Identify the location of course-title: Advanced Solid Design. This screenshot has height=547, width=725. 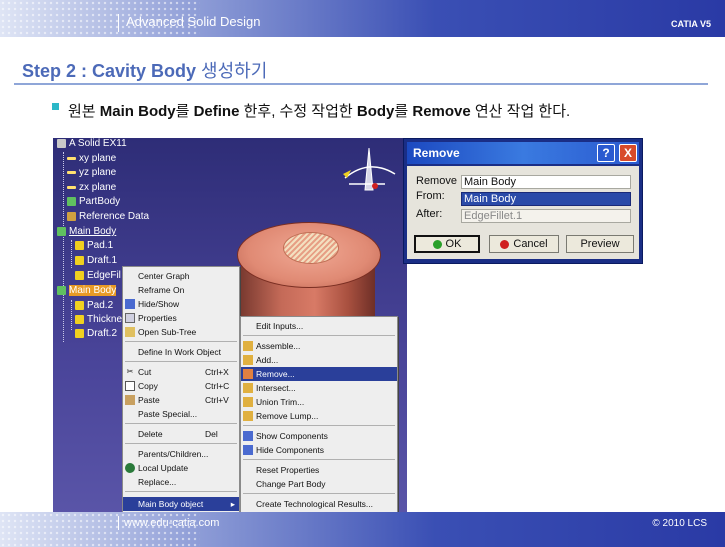
(193, 21).